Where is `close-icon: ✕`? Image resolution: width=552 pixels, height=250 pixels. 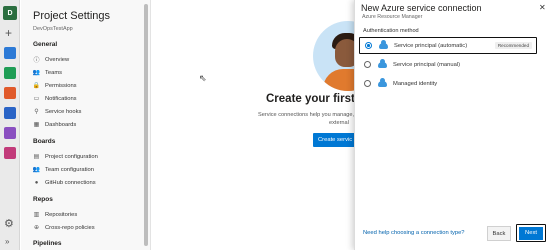 close-icon: ✕ is located at coordinates (542, 7).